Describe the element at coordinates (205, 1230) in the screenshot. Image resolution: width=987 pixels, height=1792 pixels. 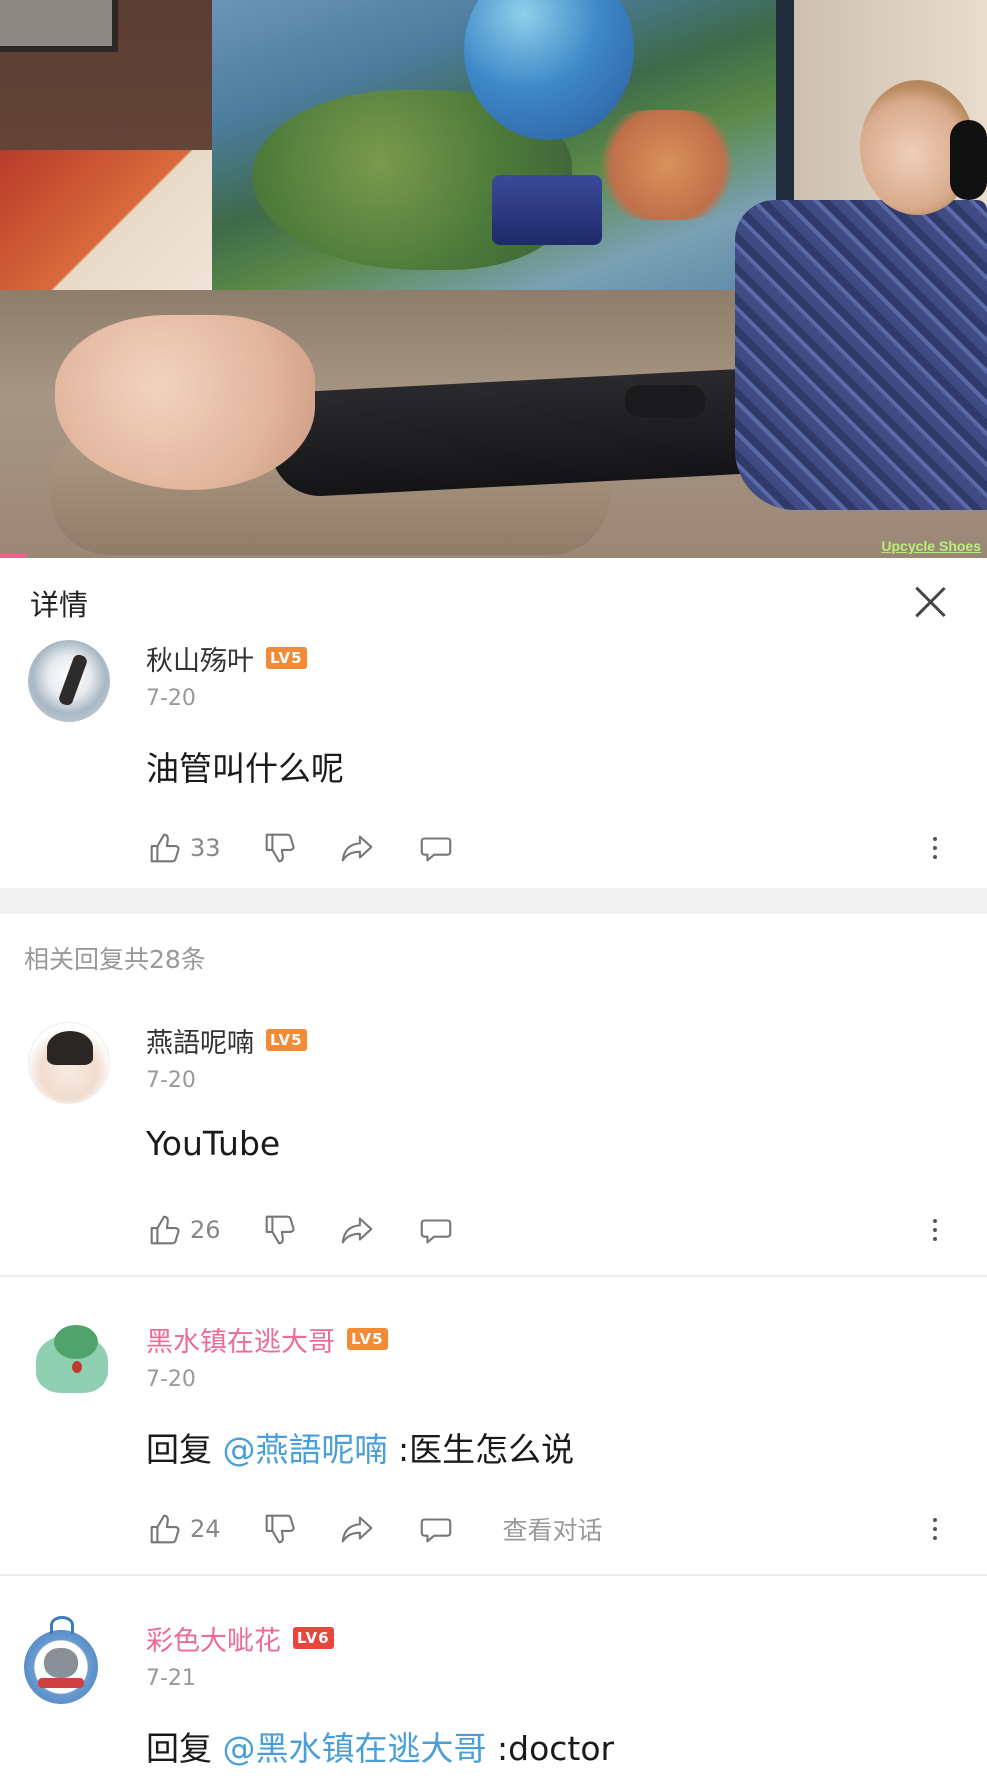
I see `like-count: 26` at that location.